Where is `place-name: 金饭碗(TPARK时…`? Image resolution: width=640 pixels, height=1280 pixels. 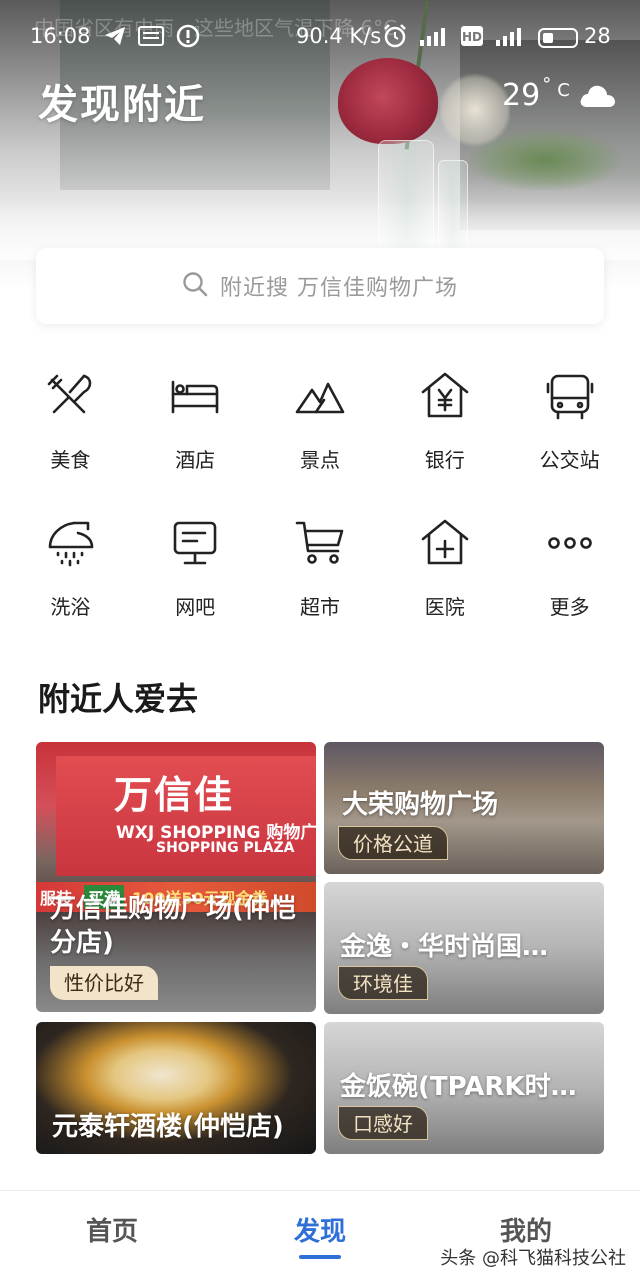
place-name: 金饭碗(TPARK时… is located at coordinates (458, 1087).